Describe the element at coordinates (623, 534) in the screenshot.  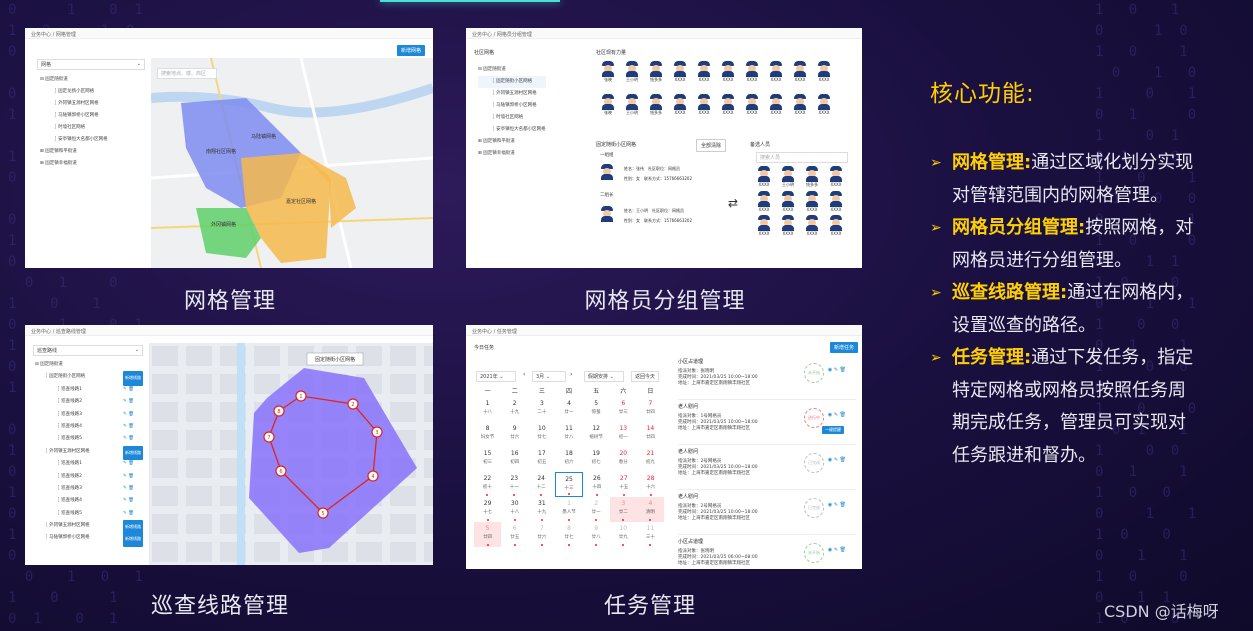
I see `calendar-day: 10 廿九` at that location.